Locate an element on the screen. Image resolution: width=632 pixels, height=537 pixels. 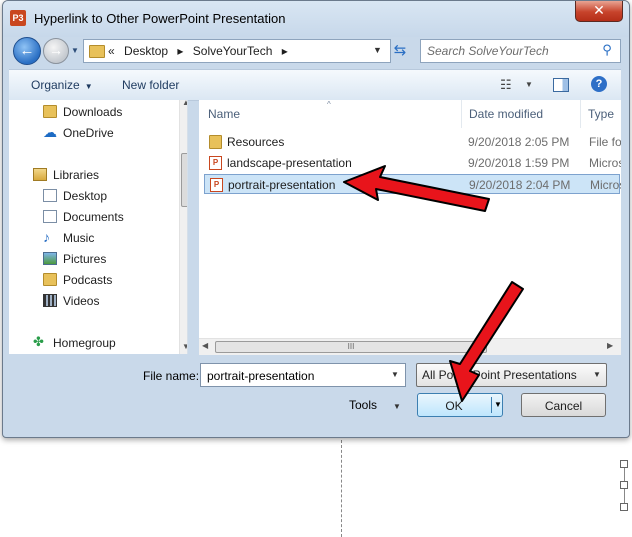
homegroup-icon: ✤ is located at coordinates (38, 341).